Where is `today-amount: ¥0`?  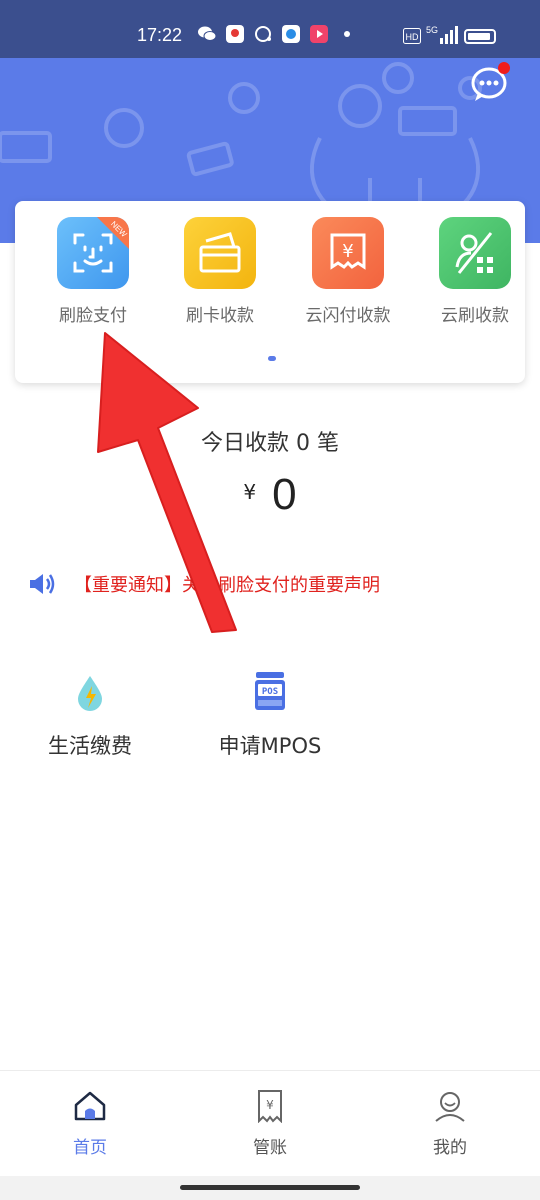
today-amount: ¥0 is located at coordinates (270, 495).